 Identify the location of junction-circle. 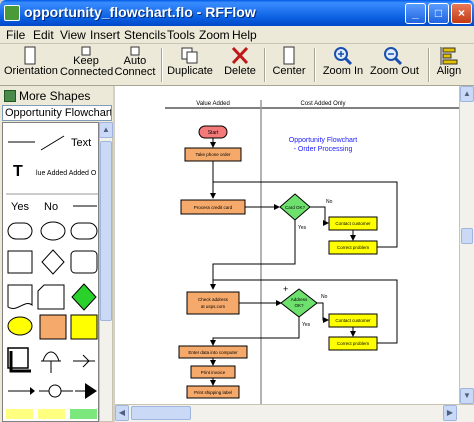
(55, 391).